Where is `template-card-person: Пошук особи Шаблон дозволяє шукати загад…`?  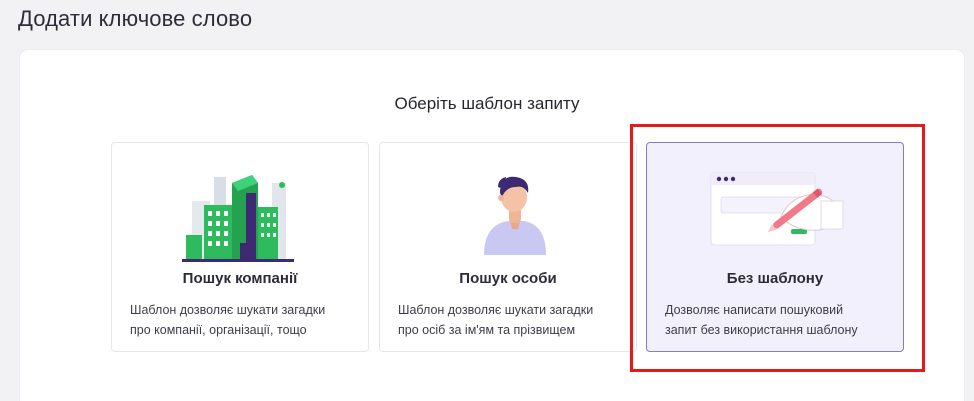 template-card-person: Пошук особи Шаблон дозволяє шукати загад… is located at coordinates (508, 247).